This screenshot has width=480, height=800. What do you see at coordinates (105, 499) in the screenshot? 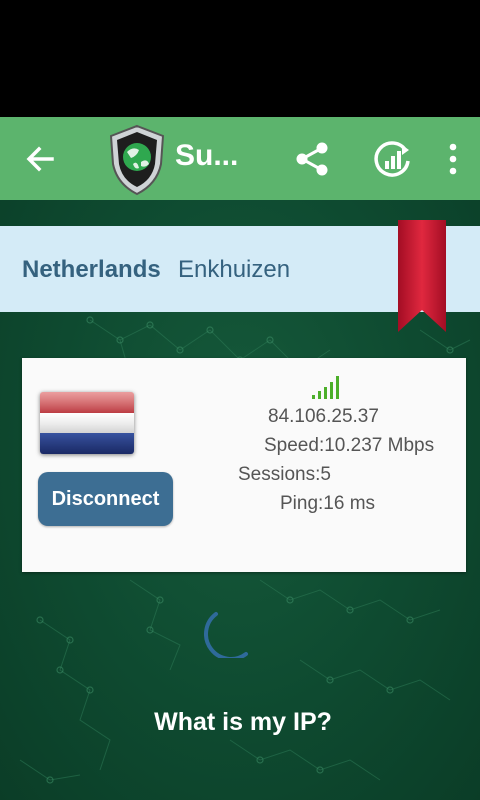
I see `disconnect-button: Disconnect` at bounding box center [105, 499].